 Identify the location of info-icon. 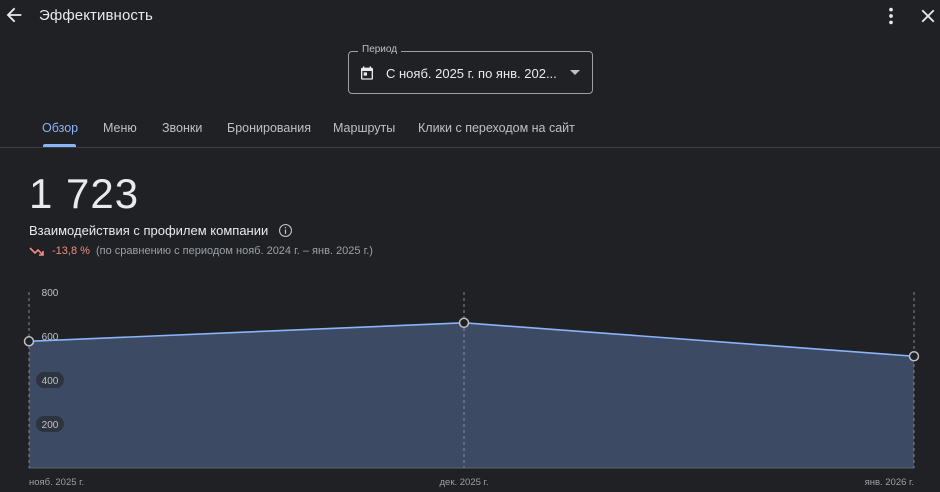
(285, 230).